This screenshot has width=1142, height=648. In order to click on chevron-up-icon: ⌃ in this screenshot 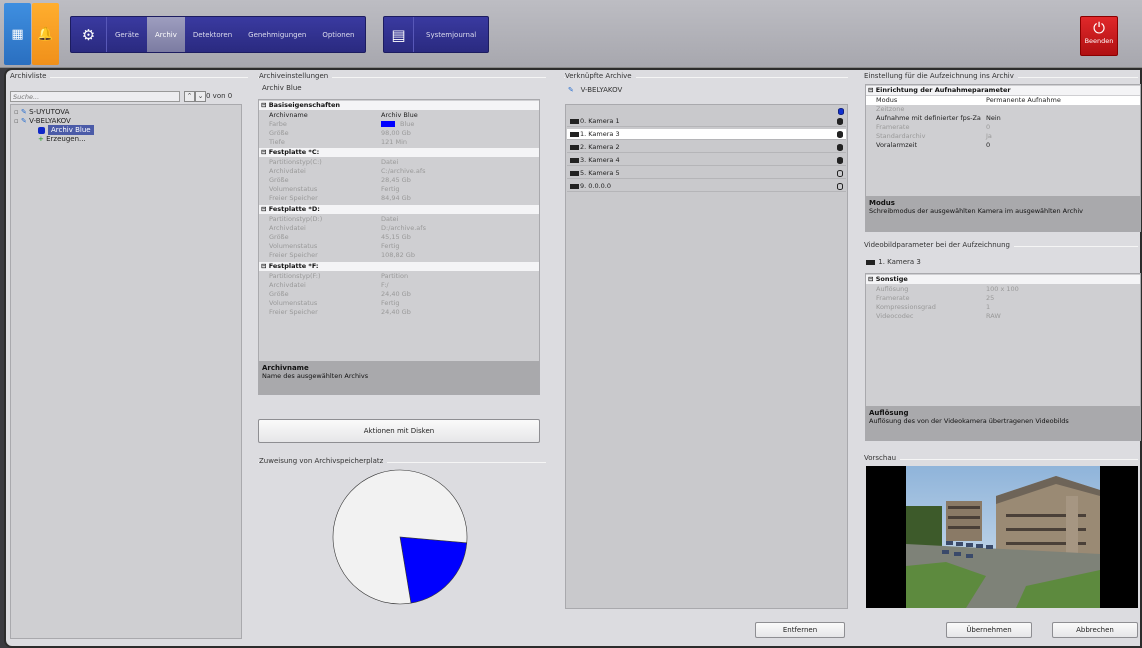, I will do `click(189, 96)`.